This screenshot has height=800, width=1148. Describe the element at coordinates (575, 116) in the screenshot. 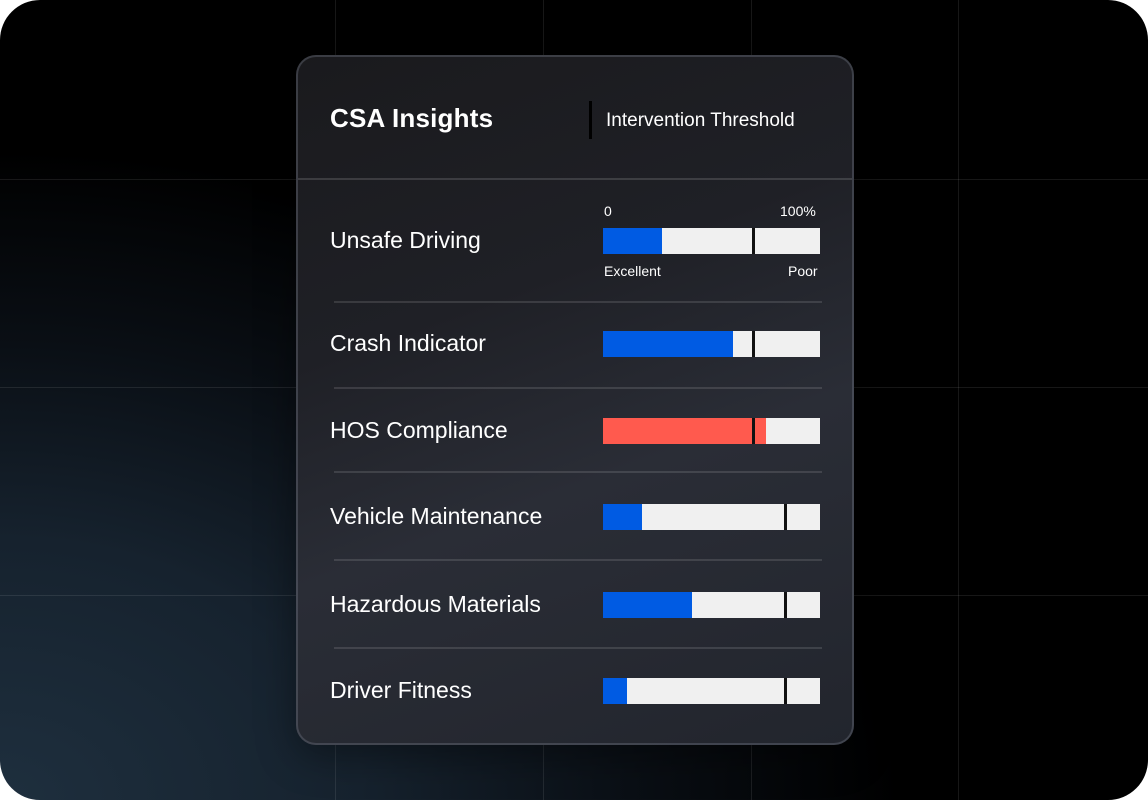

I see `card-header: CSA Insights Intervention Threshold` at that location.